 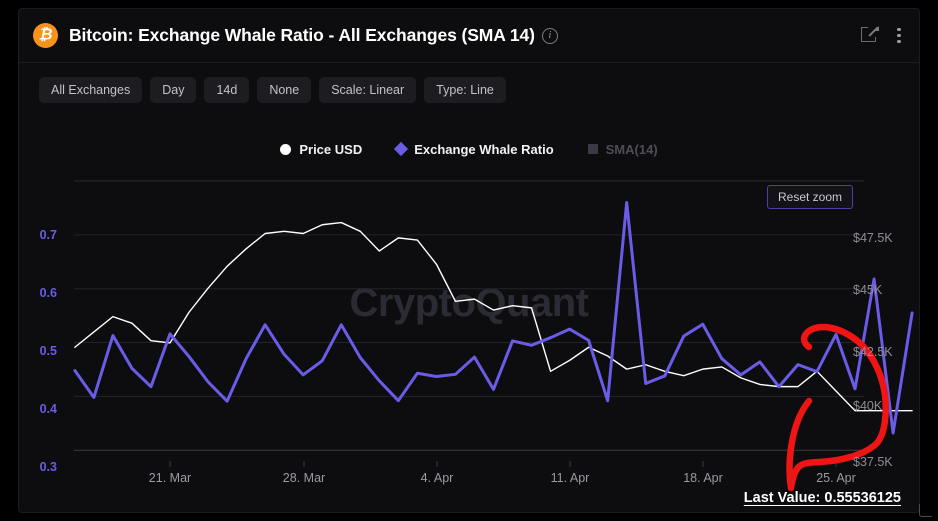 I want to click on chart-x-tickmarks, so click(x=503, y=464).